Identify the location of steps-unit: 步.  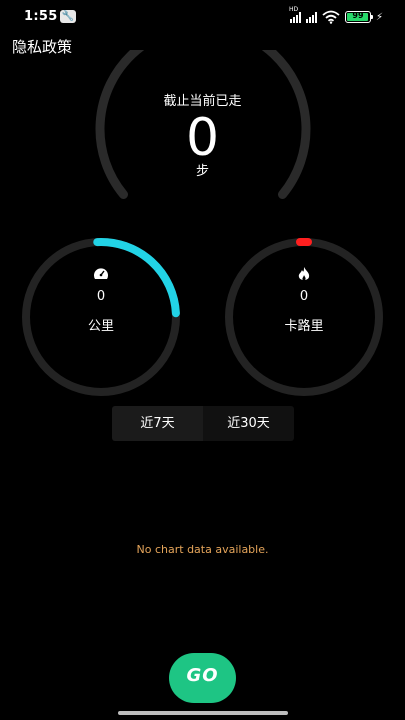
(202, 171).